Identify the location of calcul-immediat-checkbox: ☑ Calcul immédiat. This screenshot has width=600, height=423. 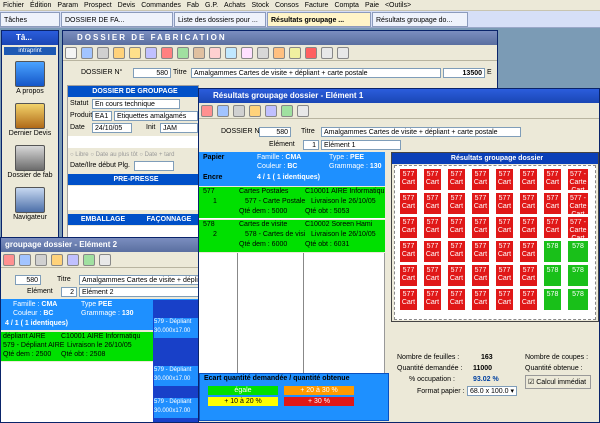
(558, 382).